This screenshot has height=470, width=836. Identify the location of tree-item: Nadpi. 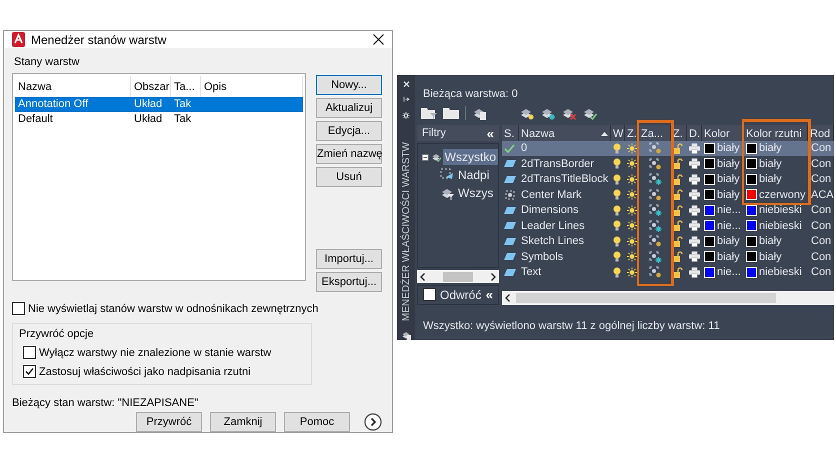
(474, 175).